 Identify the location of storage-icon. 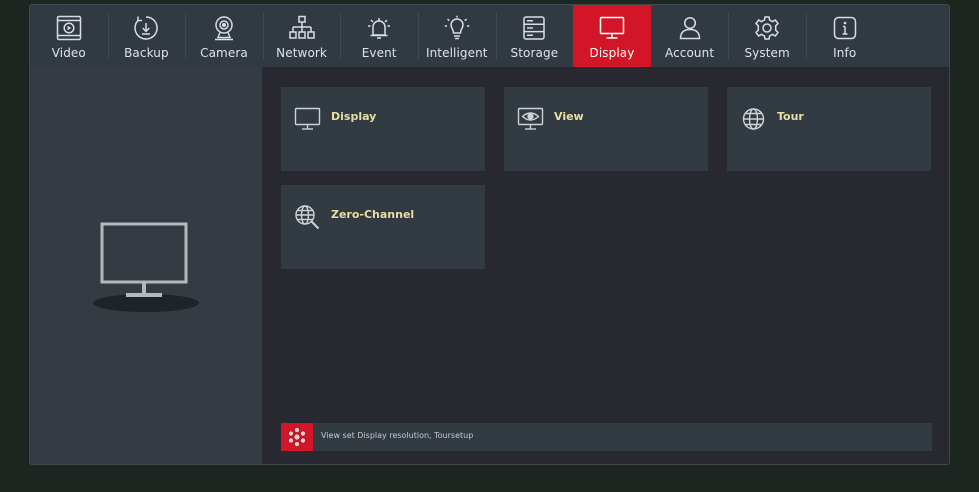
(534, 28).